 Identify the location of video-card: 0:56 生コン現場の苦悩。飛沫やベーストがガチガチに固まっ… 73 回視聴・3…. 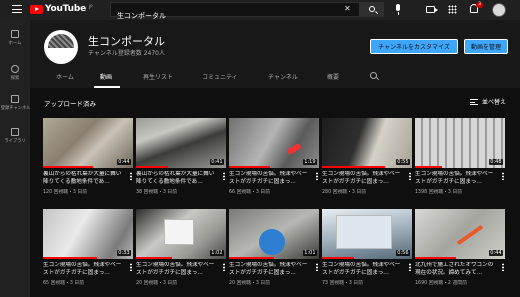
(367, 247).